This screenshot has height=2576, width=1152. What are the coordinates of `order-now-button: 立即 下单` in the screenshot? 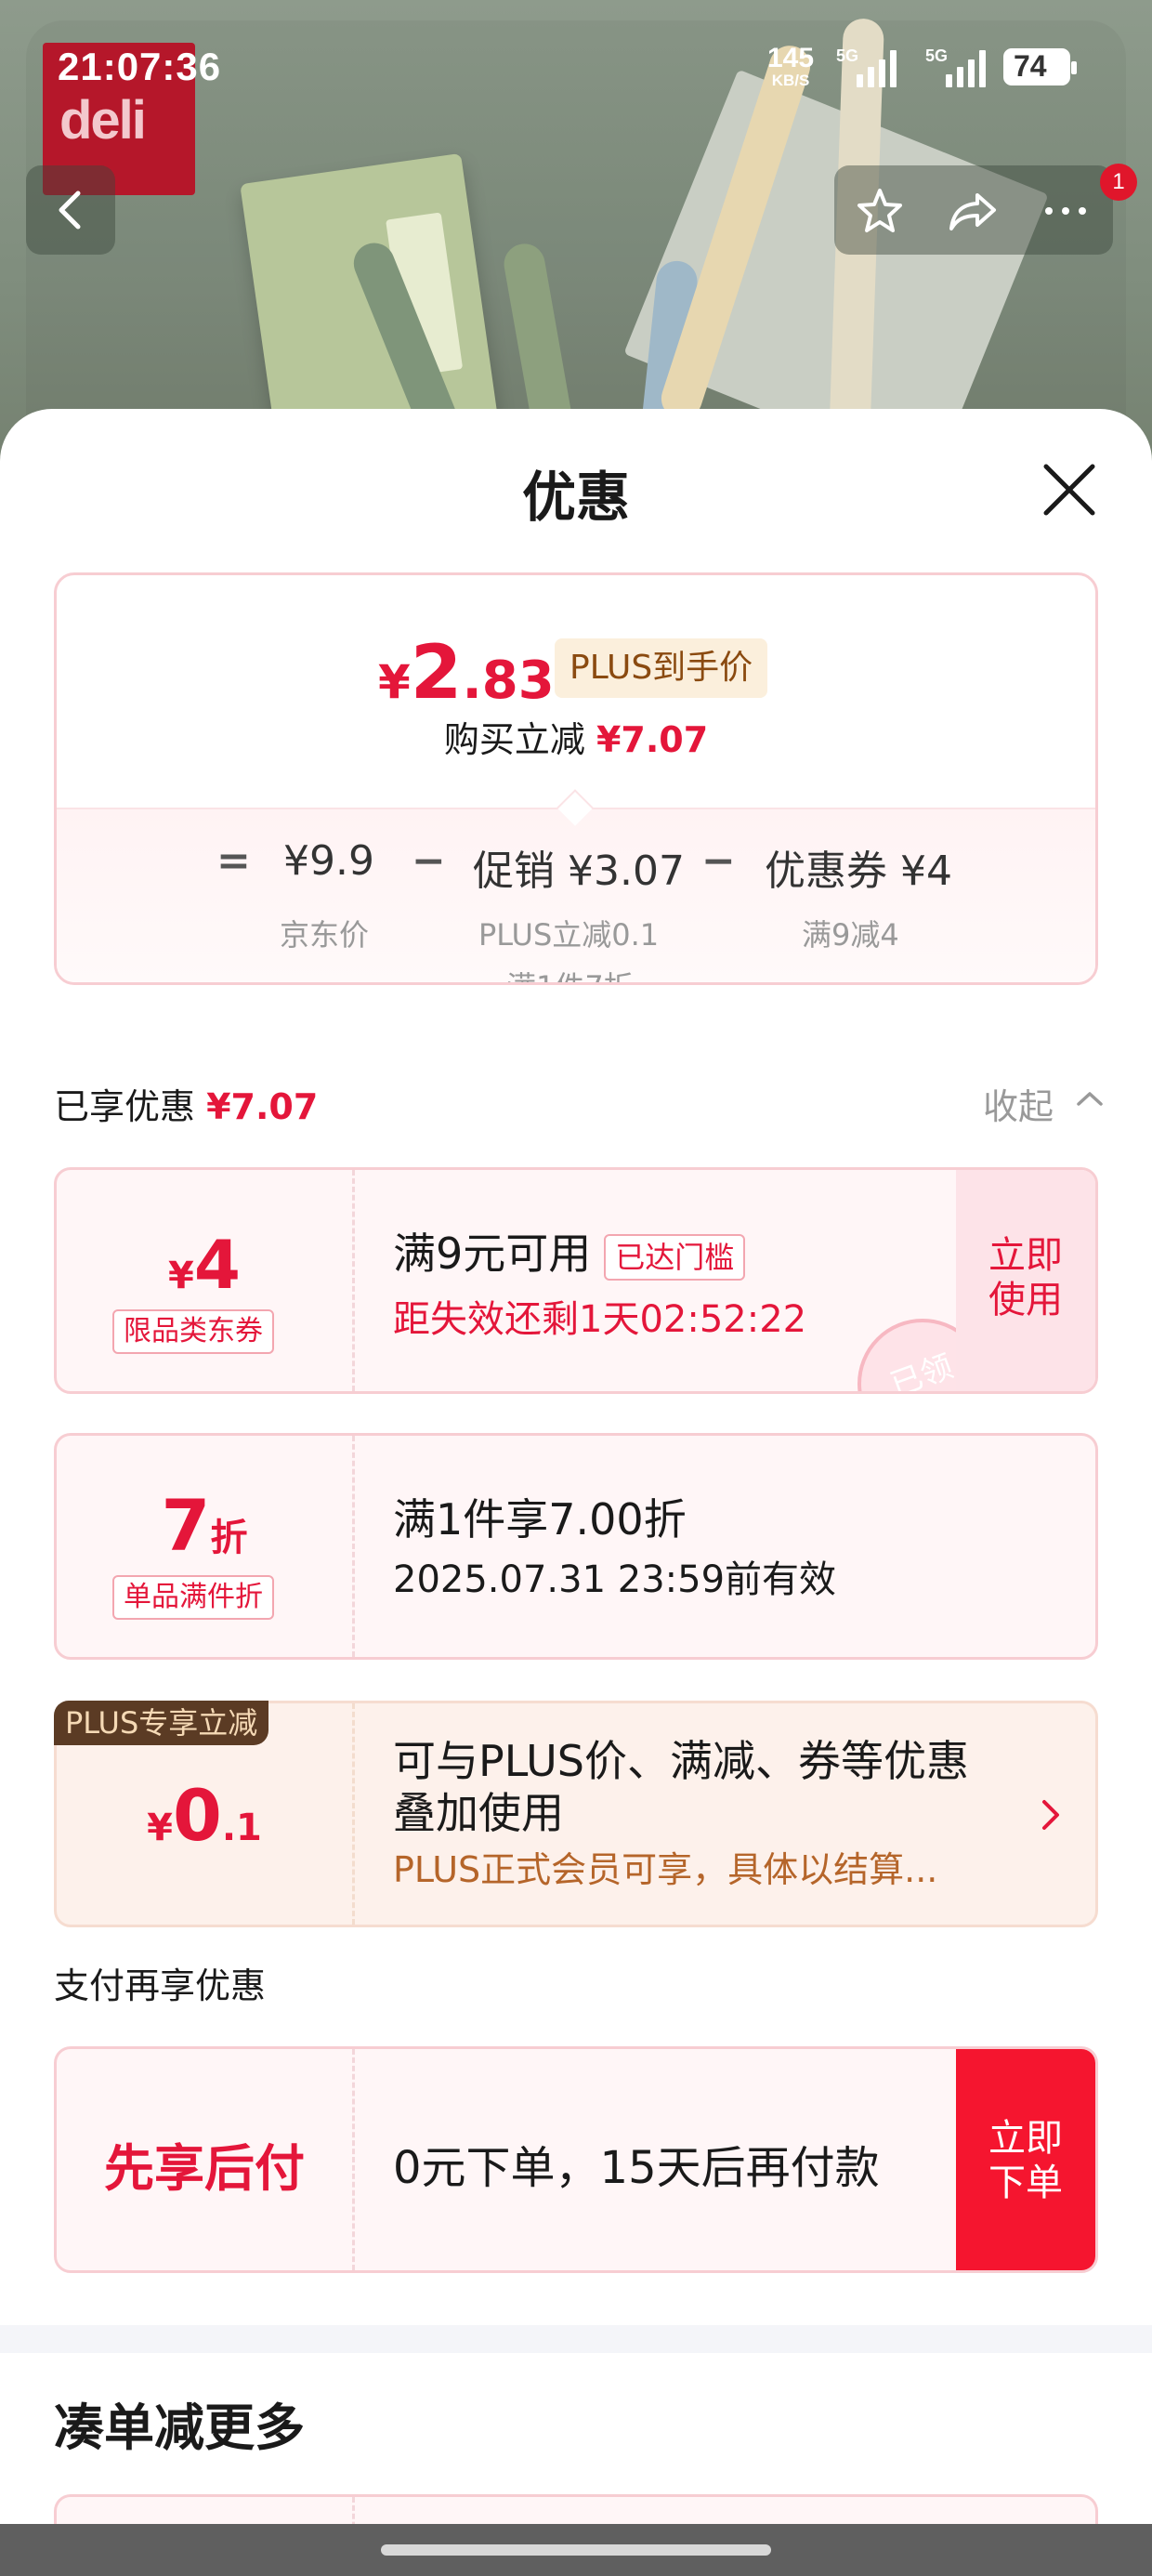 It's located at (1025, 2159).